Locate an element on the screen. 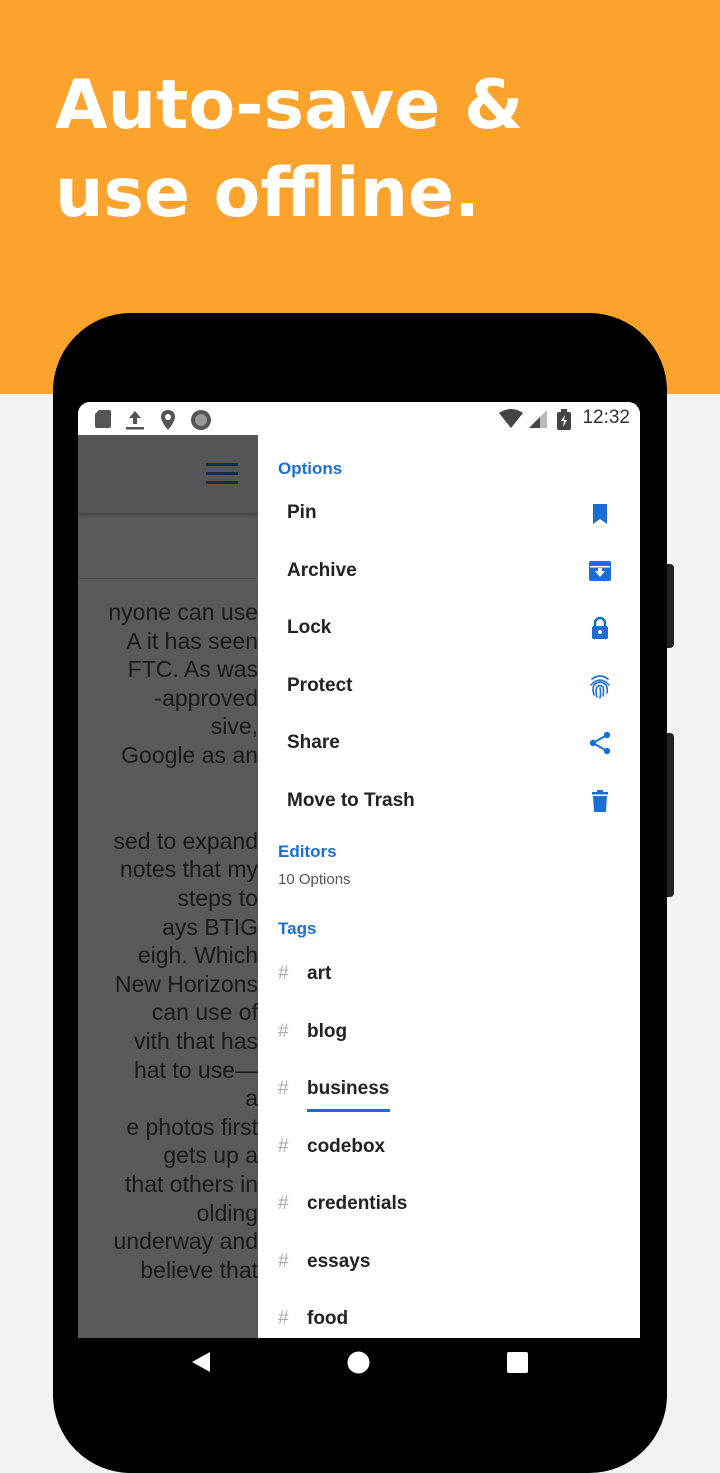 The height and width of the screenshot is (1473, 720). back-icon is located at coordinates (201, 1362).